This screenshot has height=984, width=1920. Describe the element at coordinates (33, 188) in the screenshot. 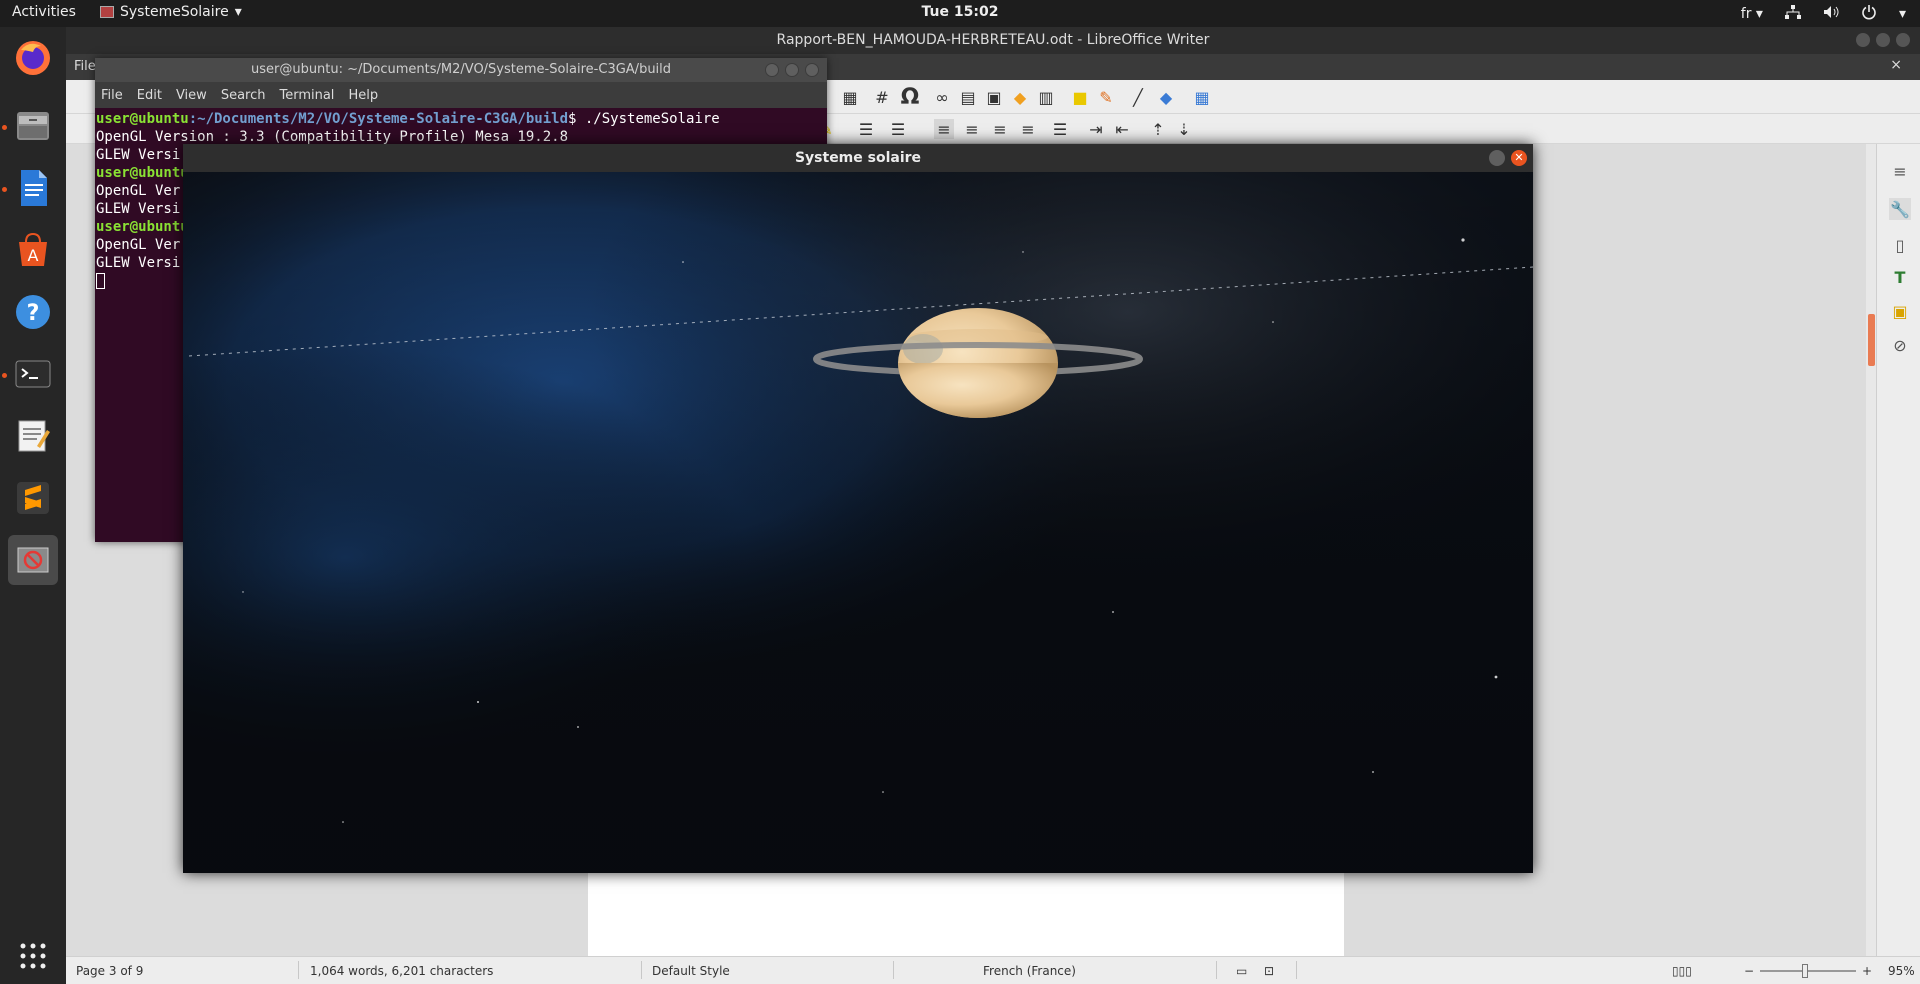

I see `writer-icon` at that location.